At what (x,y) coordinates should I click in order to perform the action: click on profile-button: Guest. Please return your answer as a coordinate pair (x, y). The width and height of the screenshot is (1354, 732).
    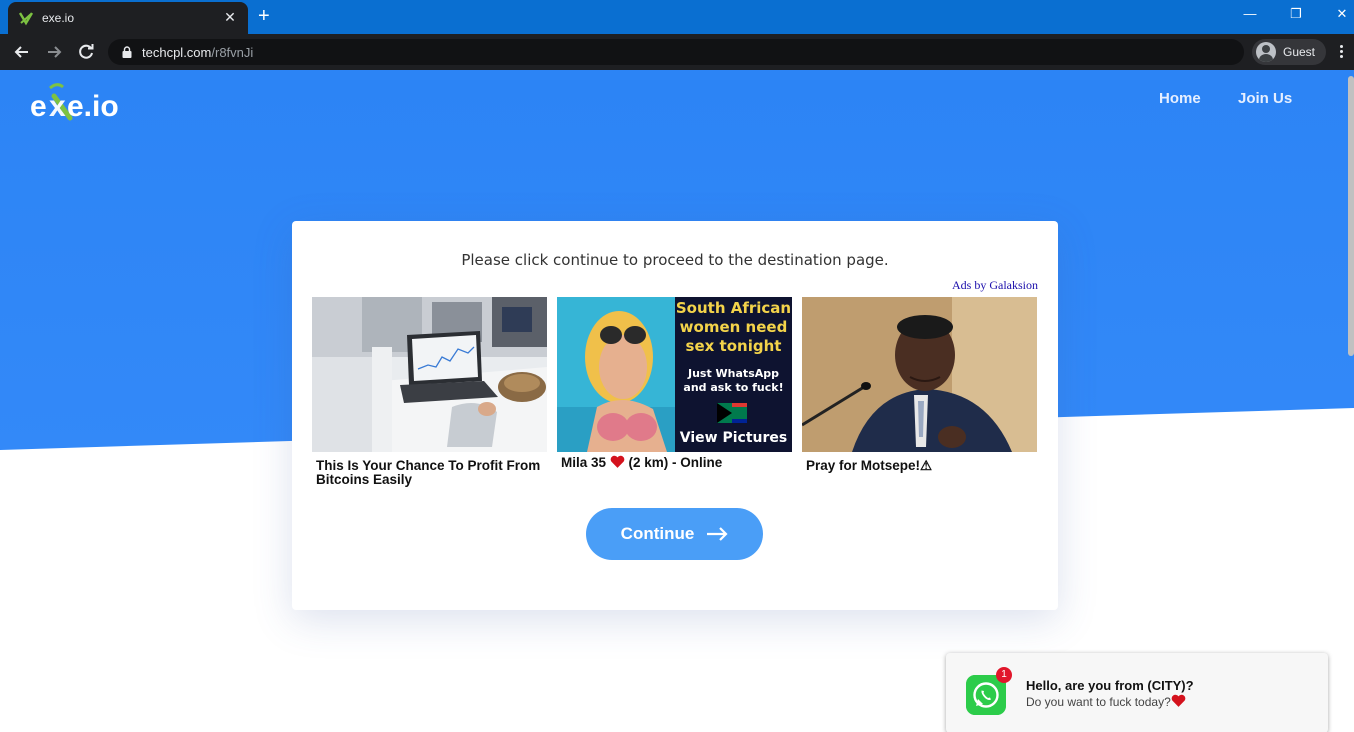
    Looking at the image, I should click on (1289, 52).